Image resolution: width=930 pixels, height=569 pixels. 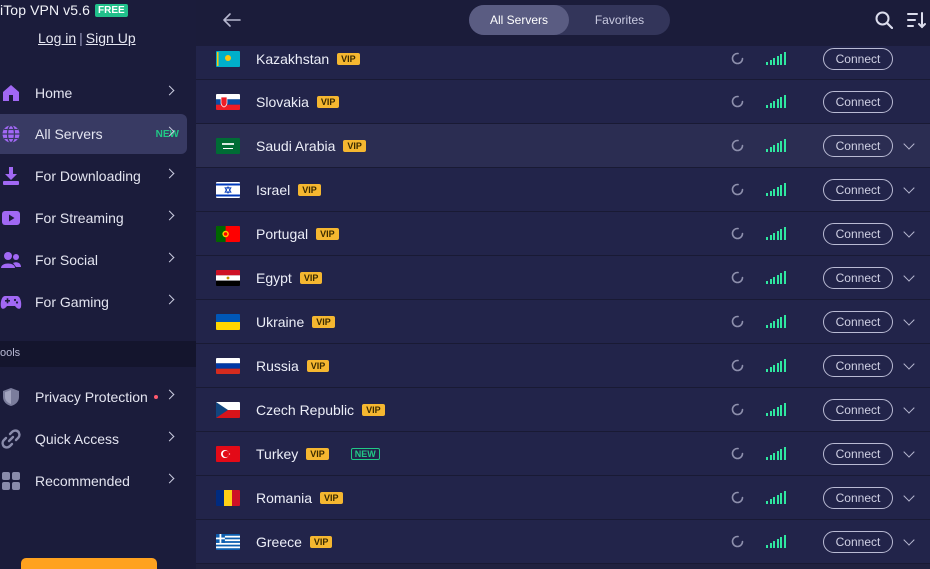 I want to click on sidebar-item-privacy-protection: Privacy Protection, so click(x=93, y=397).